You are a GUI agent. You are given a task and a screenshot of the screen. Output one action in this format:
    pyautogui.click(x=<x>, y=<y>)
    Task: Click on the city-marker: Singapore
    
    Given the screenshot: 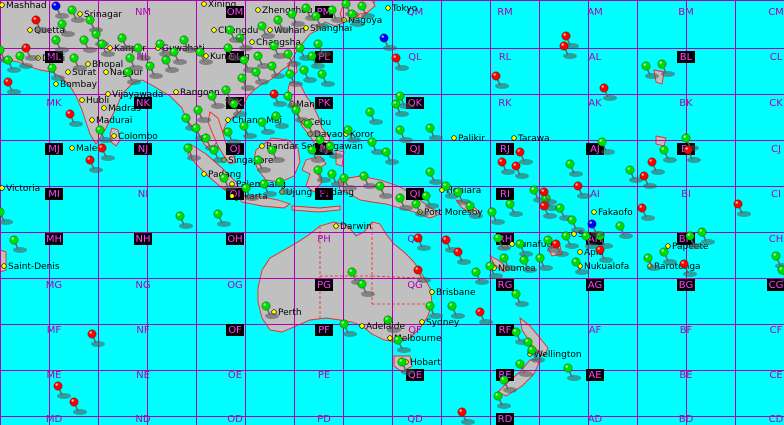 What is the action you would take?
    pyautogui.click(x=247, y=161)
    